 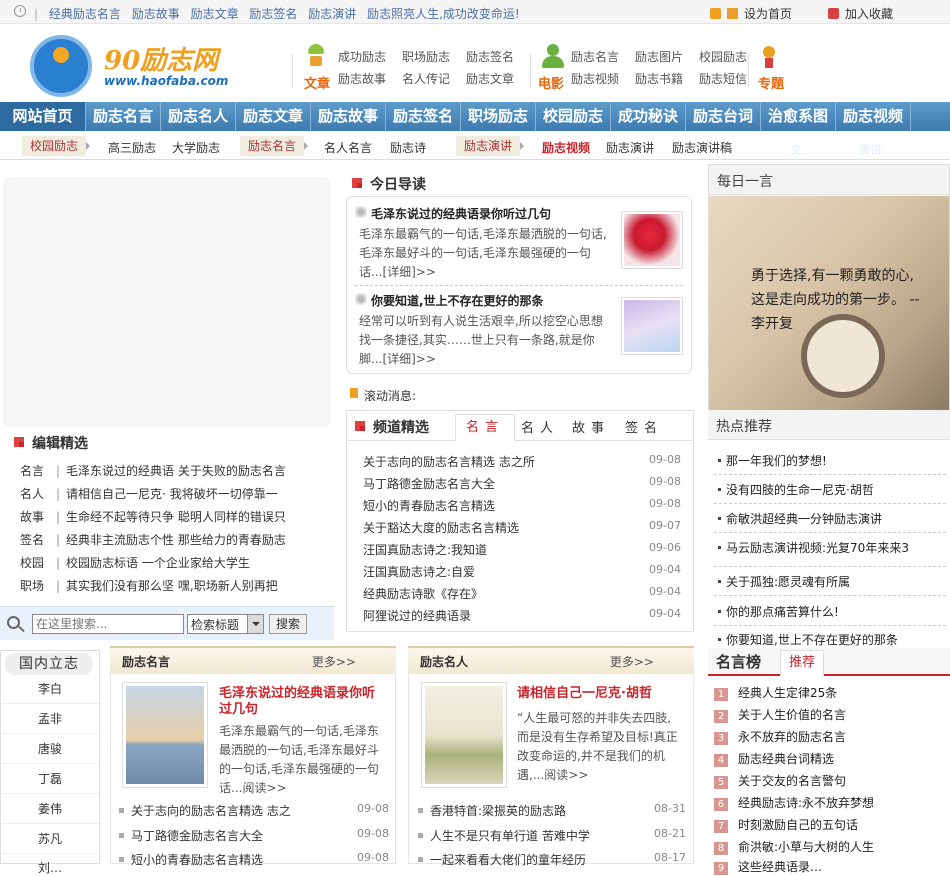 What do you see at coordinates (780, 736) in the screenshot?
I see `rank-item: 3 永不放弃的励志名言` at bounding box center [780, 736].